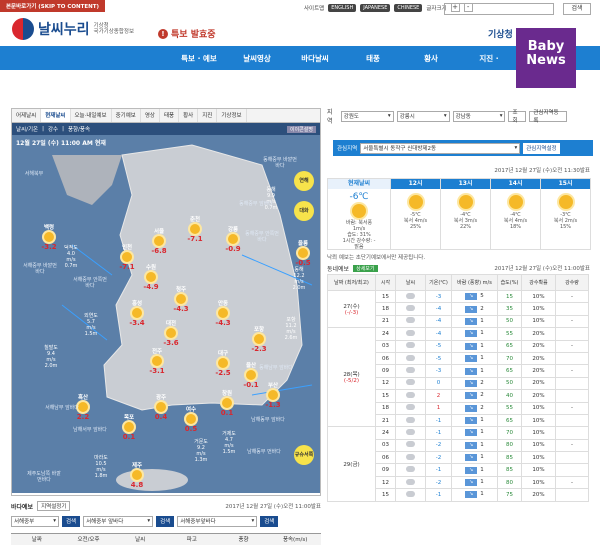 The width and height of the screenshot is (600, 551). I want to click on city-daejeon: 대전 -3.6, so click(171, 333).